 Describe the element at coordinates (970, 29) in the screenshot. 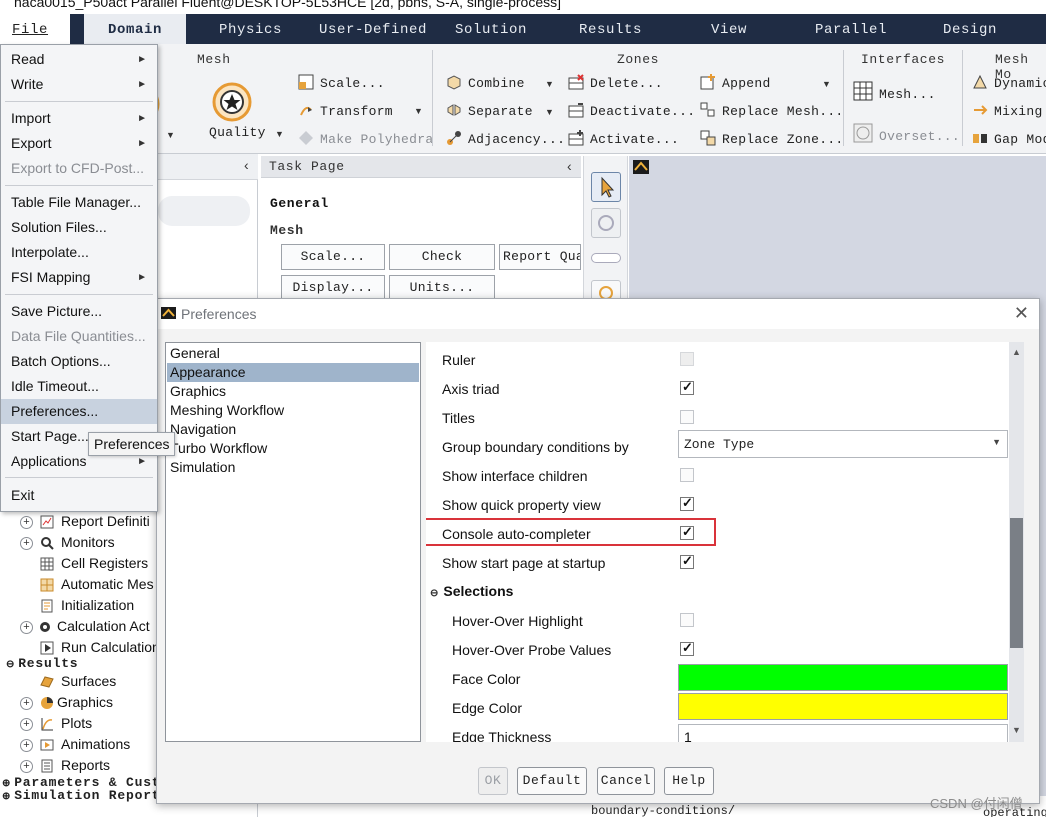

I see `tab-design: Design` at that location.